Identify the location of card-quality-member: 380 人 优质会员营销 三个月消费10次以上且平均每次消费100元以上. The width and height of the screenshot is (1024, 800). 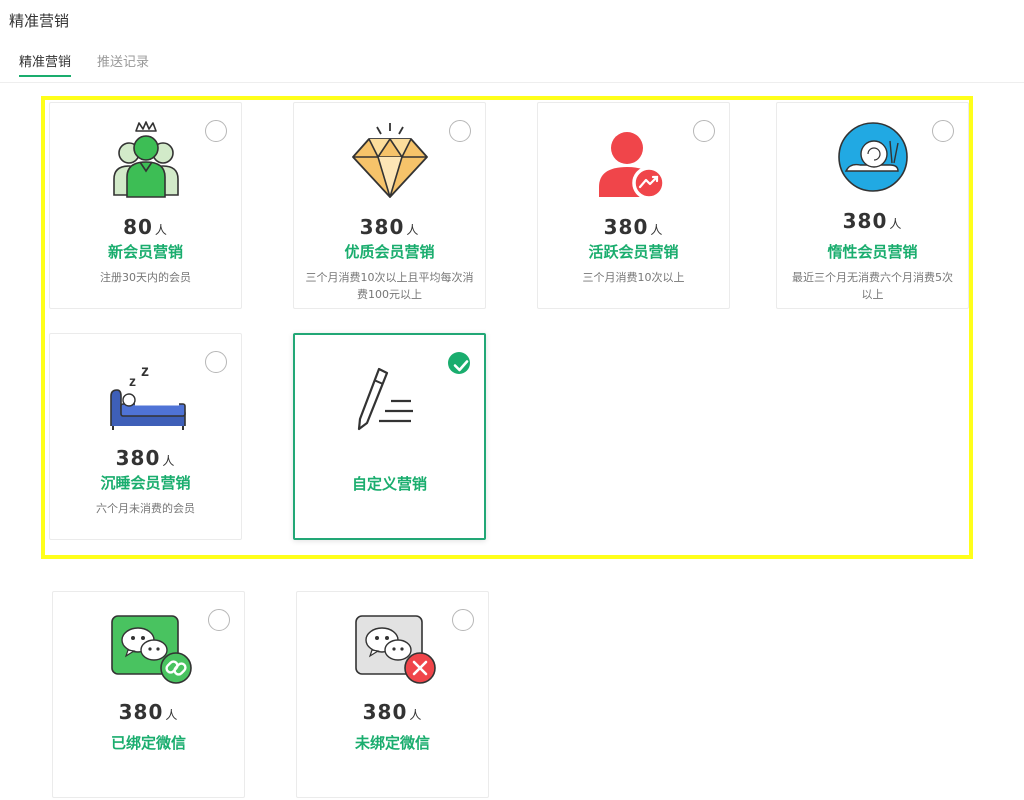
(389, 205).